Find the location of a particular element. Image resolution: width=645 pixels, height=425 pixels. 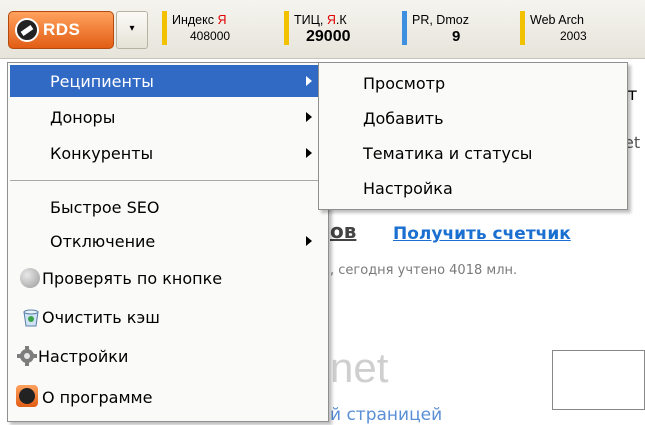

rds-dropdown-button: ▾ is located at coordinates (132, 30).